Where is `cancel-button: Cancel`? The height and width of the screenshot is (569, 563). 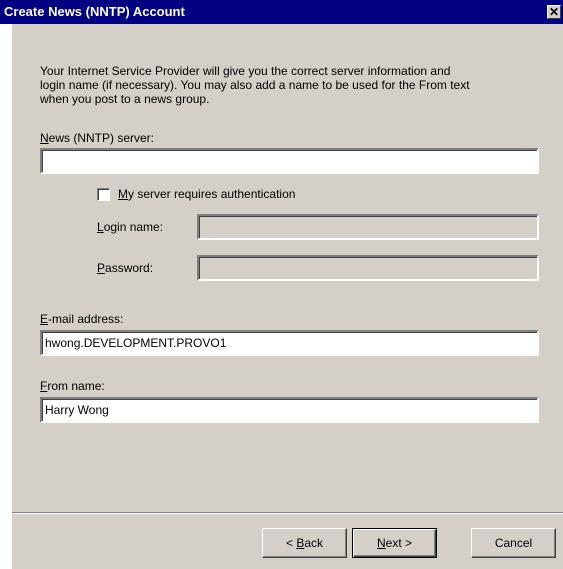
cancel-button: Cancel is located at coordinates (513, 543).